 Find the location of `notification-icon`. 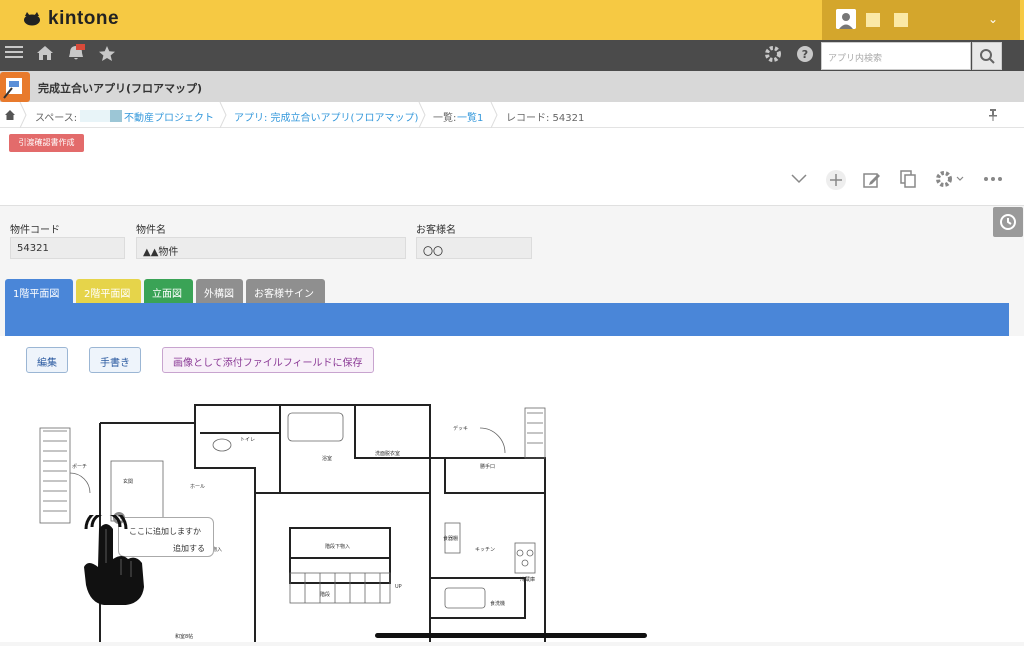

notification-icon is located at coordinates (76, 54).